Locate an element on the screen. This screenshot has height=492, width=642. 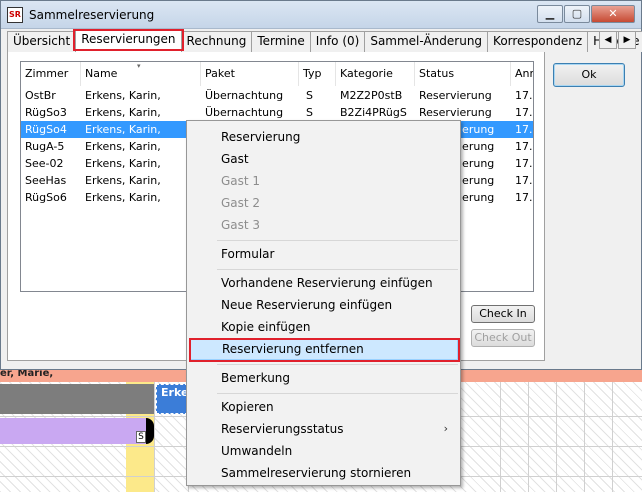
maximize-button: ▢ is located at coordinates (577, 14).